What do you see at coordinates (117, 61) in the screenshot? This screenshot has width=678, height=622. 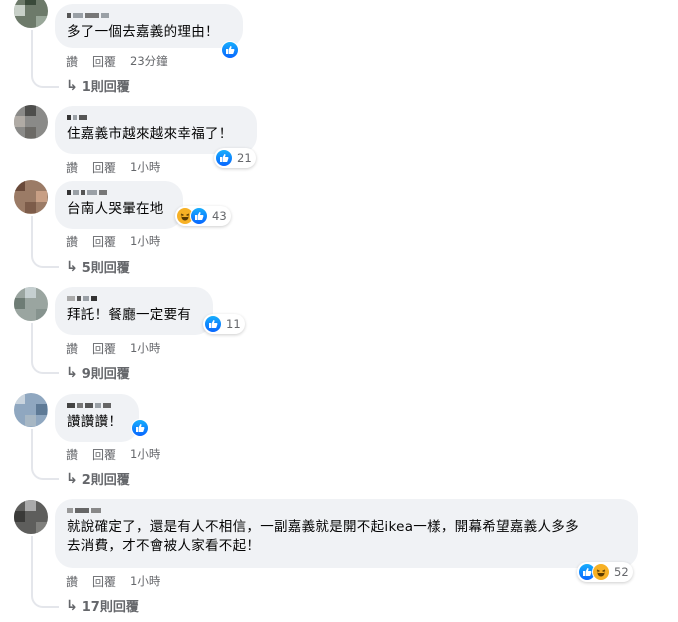 I see `comment-meta: 讚 回覆 23分鐘` at bounding box center [117, 61].